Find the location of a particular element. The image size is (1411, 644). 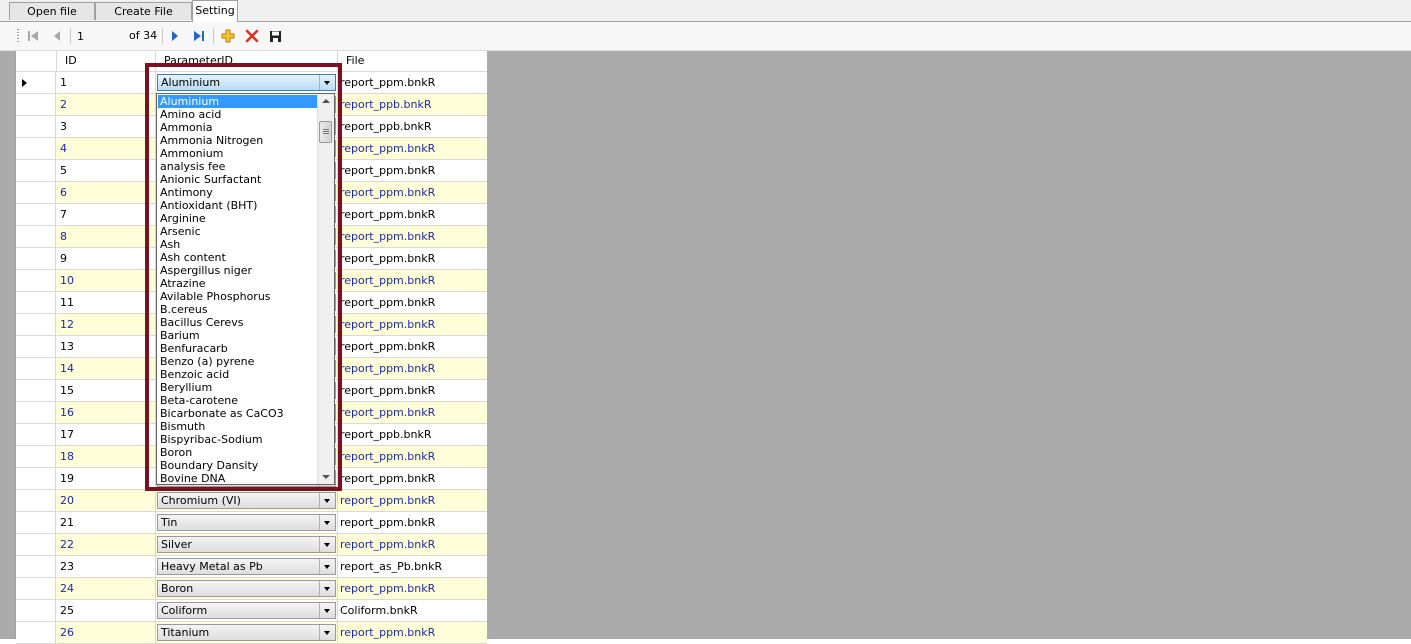

save-button is located at coordinates (275, 36).